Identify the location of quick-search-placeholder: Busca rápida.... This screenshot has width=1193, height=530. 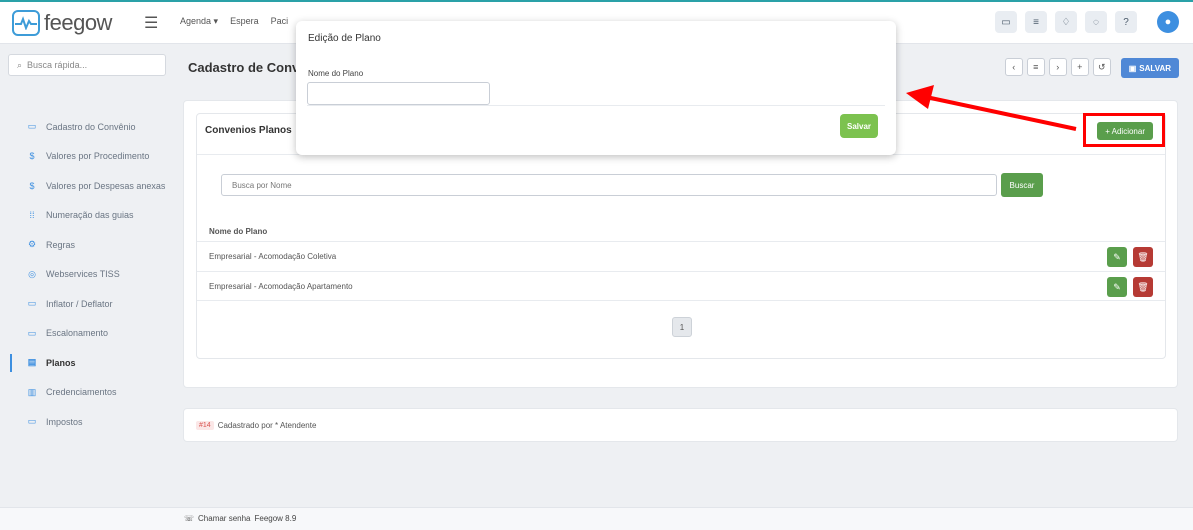
(57, 65).